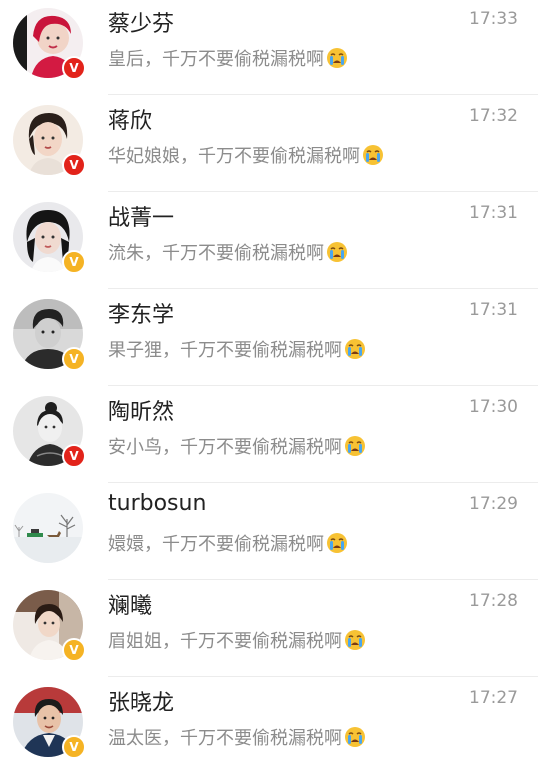  I want to click on contact-name: 李东学, so click(141, 315).